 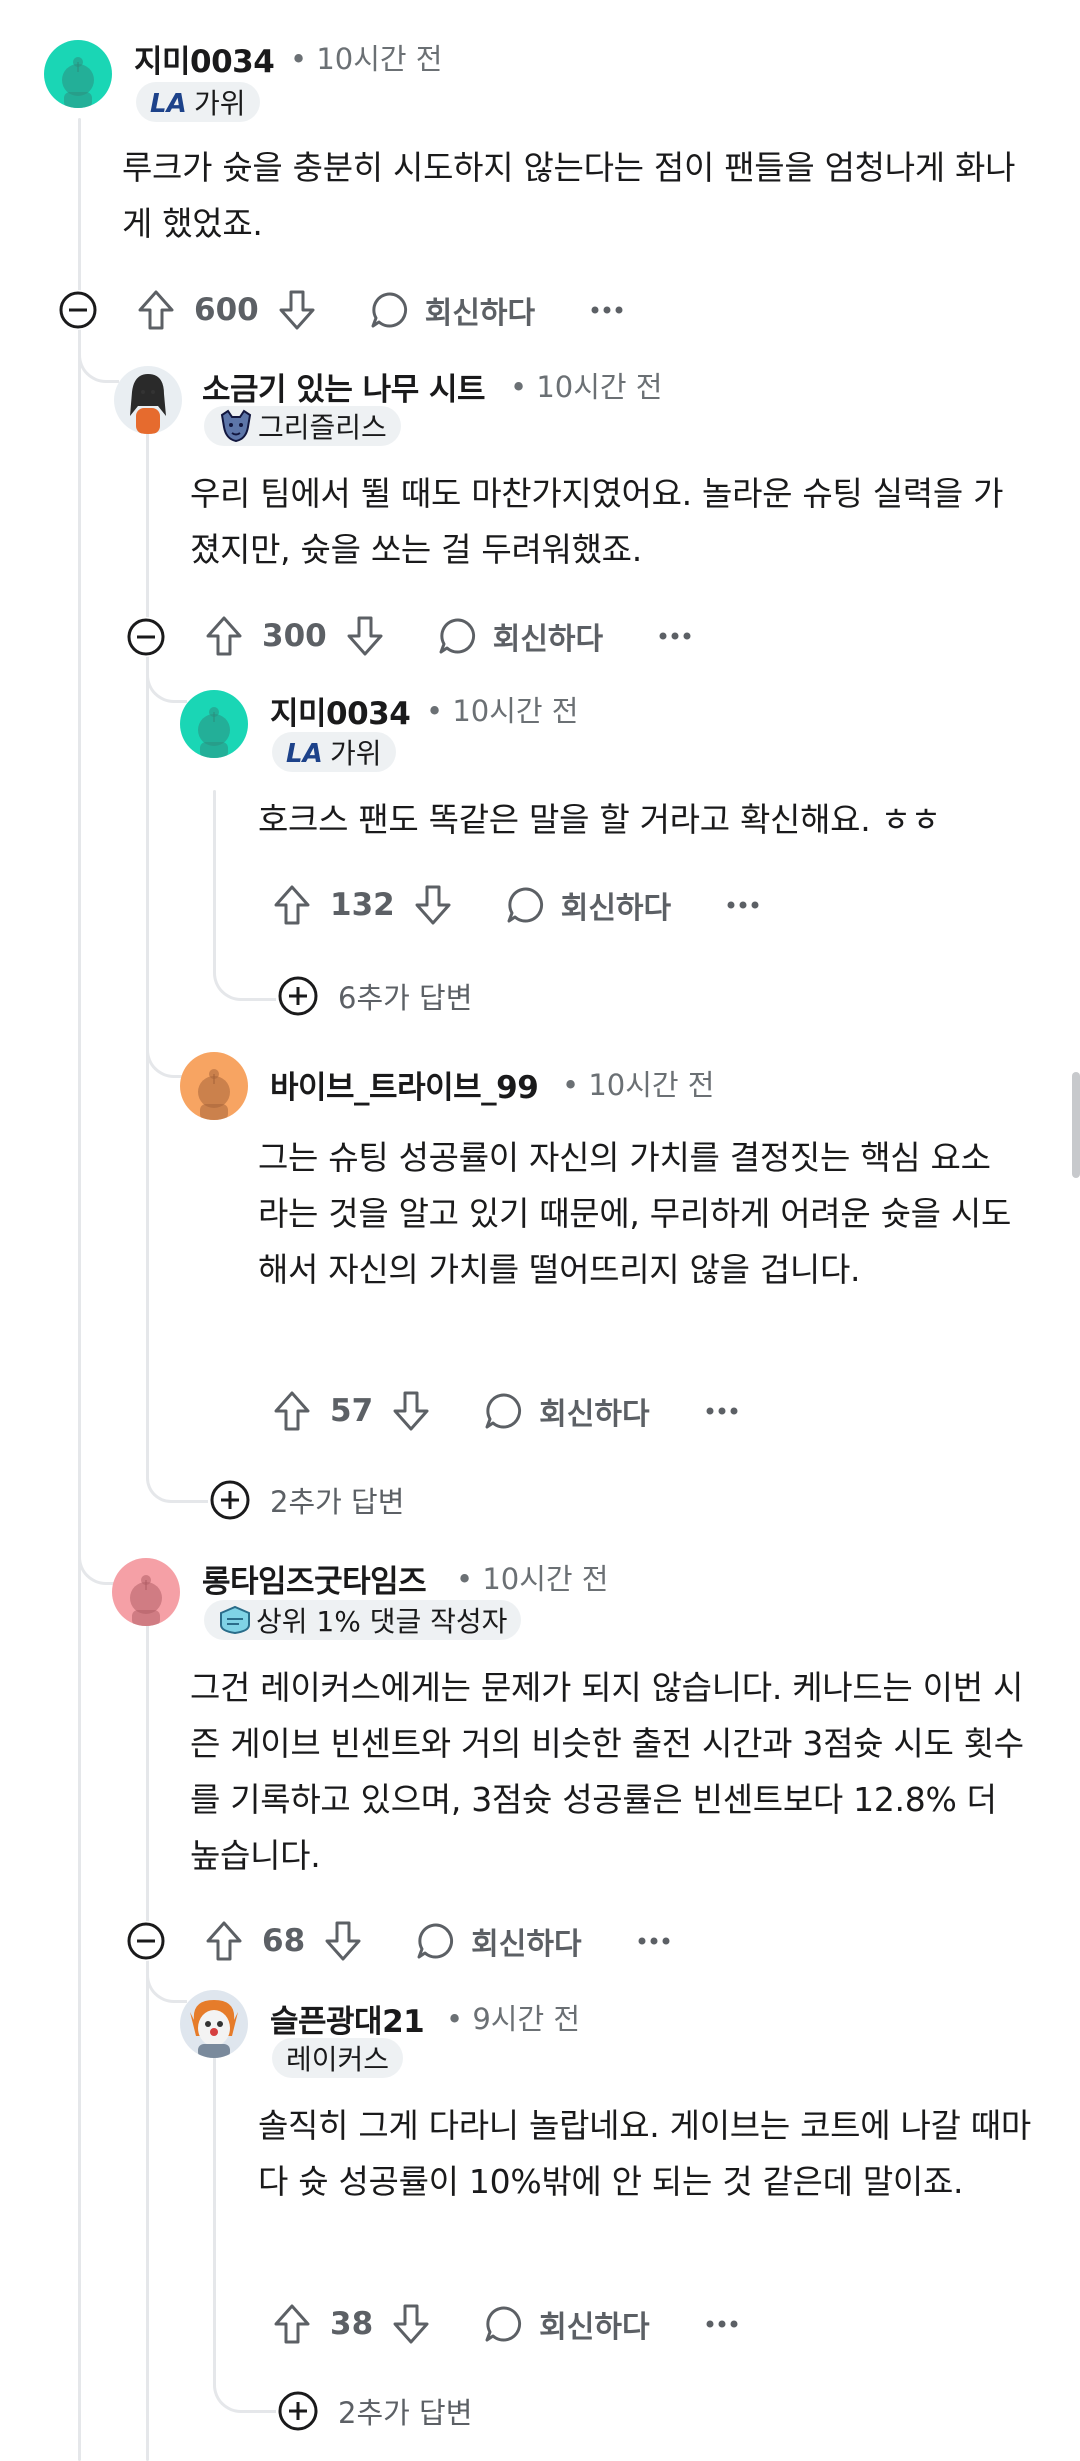 I want to click on top-commenter-badge-icon, so click(x=235, y=1620).